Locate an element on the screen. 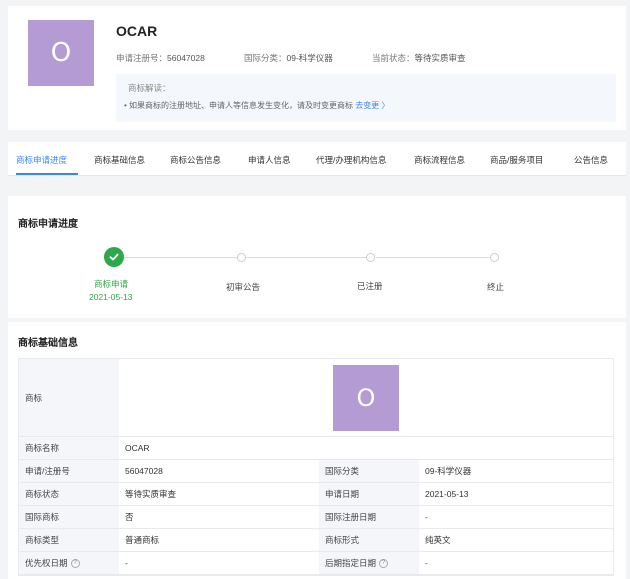  value-status: 等待实质审查 is located at coordinates (151, 494).